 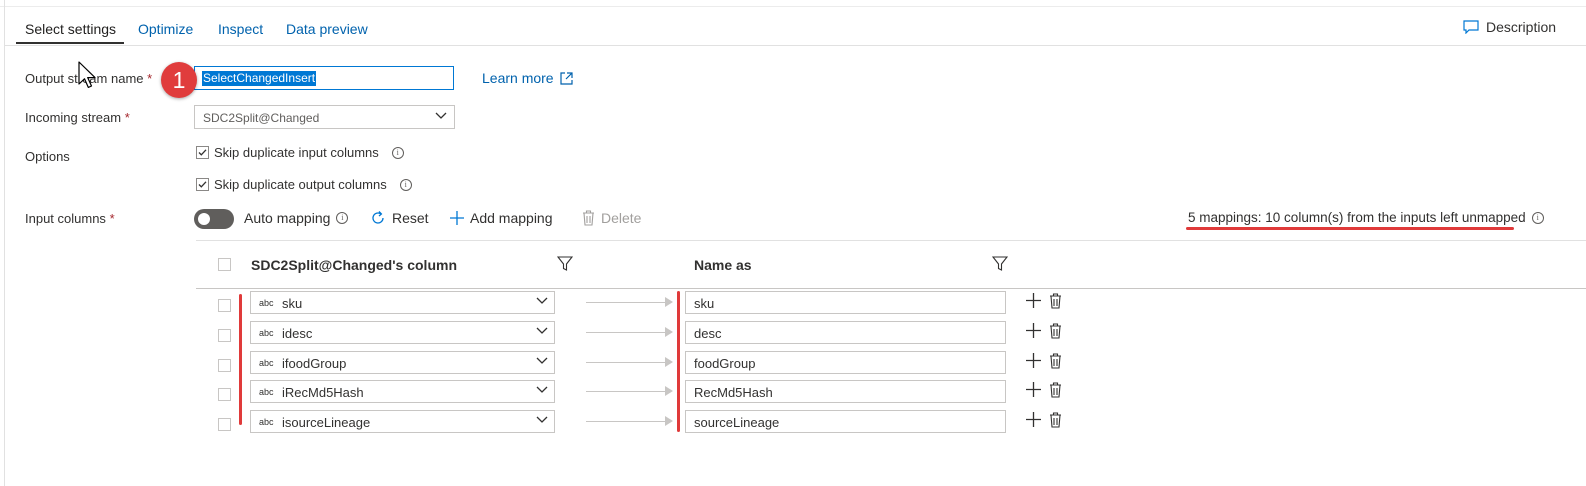 I want to click on target-highlight-bar, so click(x=678, y=361).